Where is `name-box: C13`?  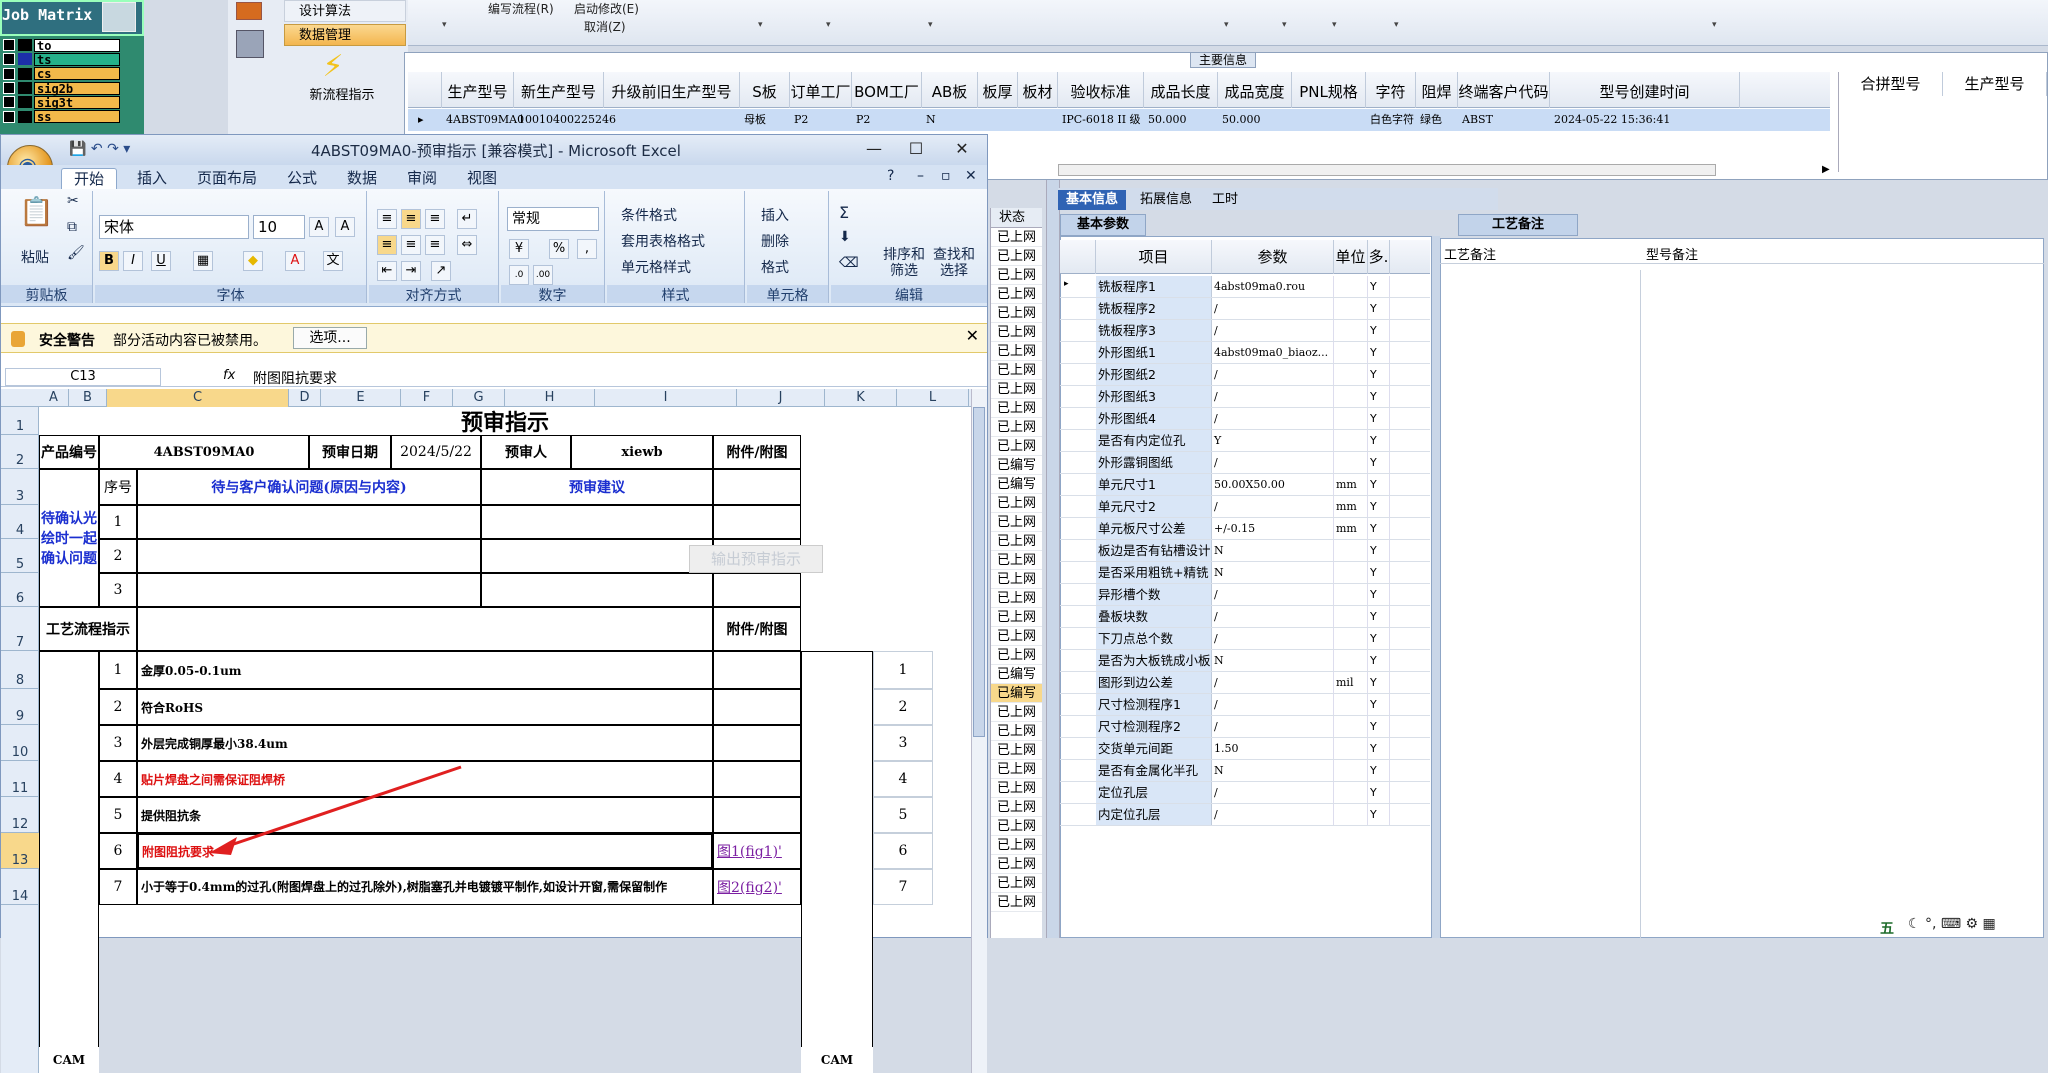
name-box: C13 is located at coordinates (83, 377).